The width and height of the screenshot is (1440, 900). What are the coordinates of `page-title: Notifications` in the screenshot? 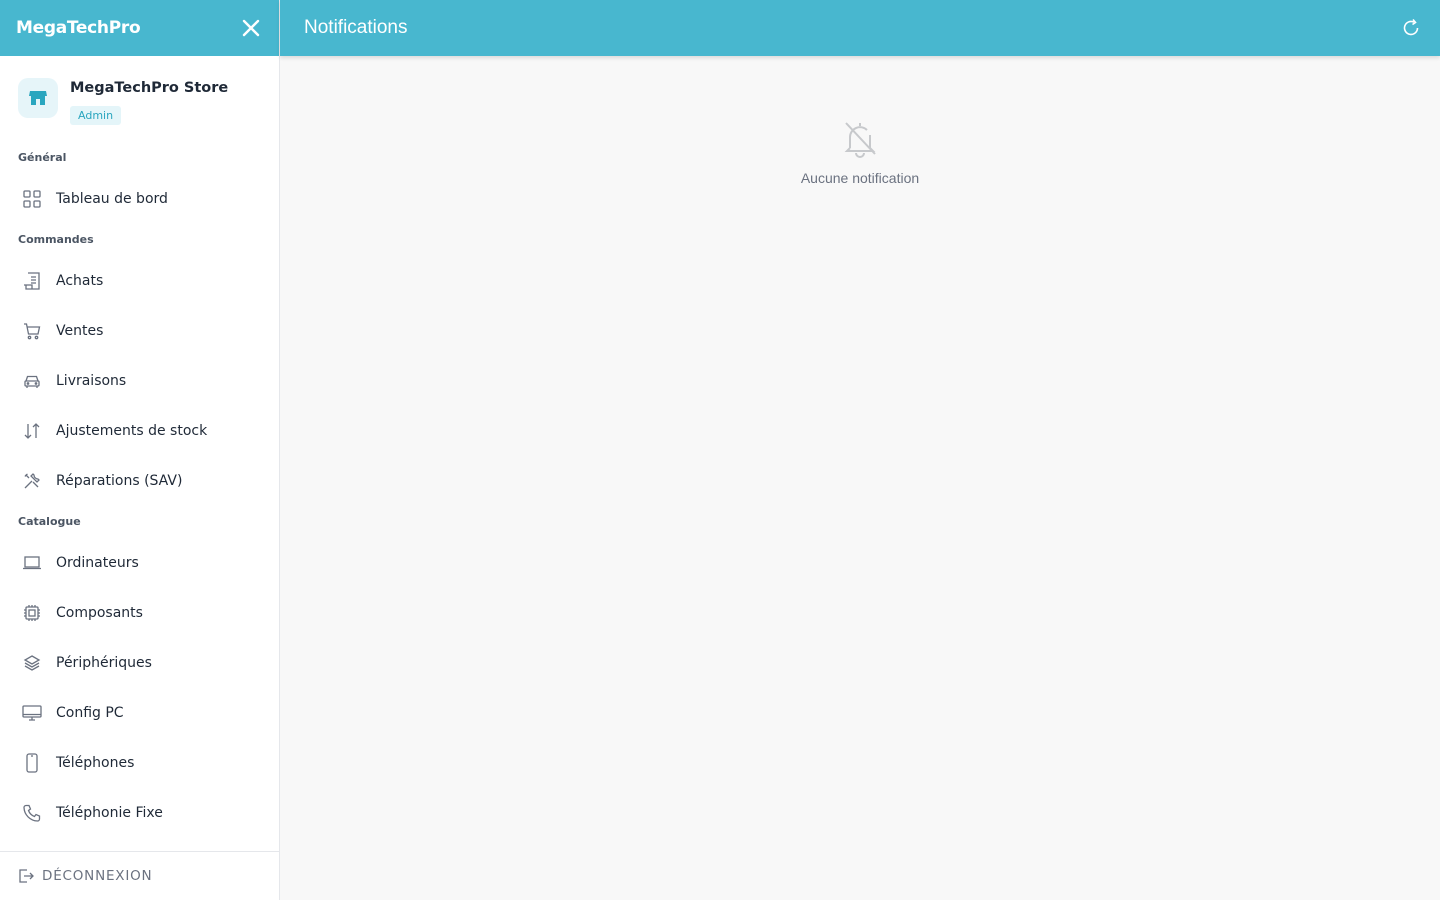 It's located at (356, 27).